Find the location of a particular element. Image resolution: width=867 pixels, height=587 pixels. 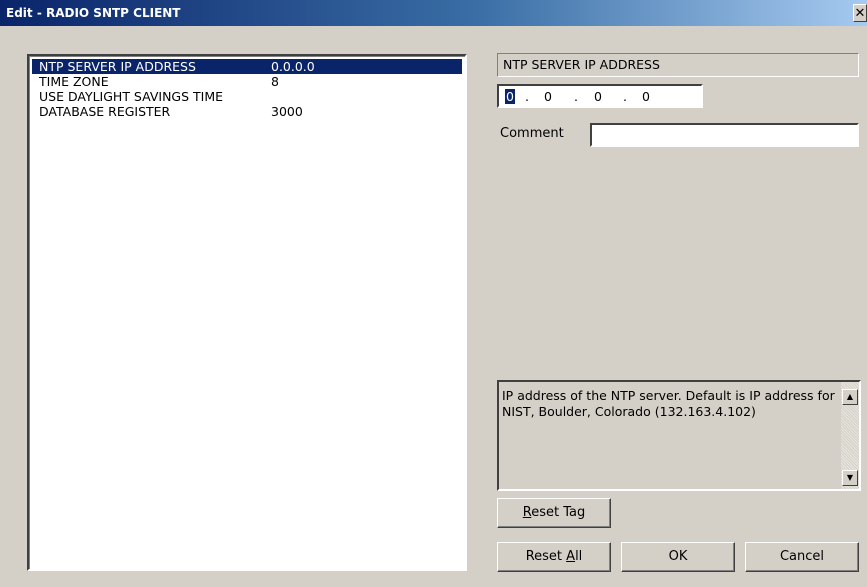

list-item-daylight-savings: USE DAYLIGHT SAVINGS TIME is located at coordinates (247, 96).